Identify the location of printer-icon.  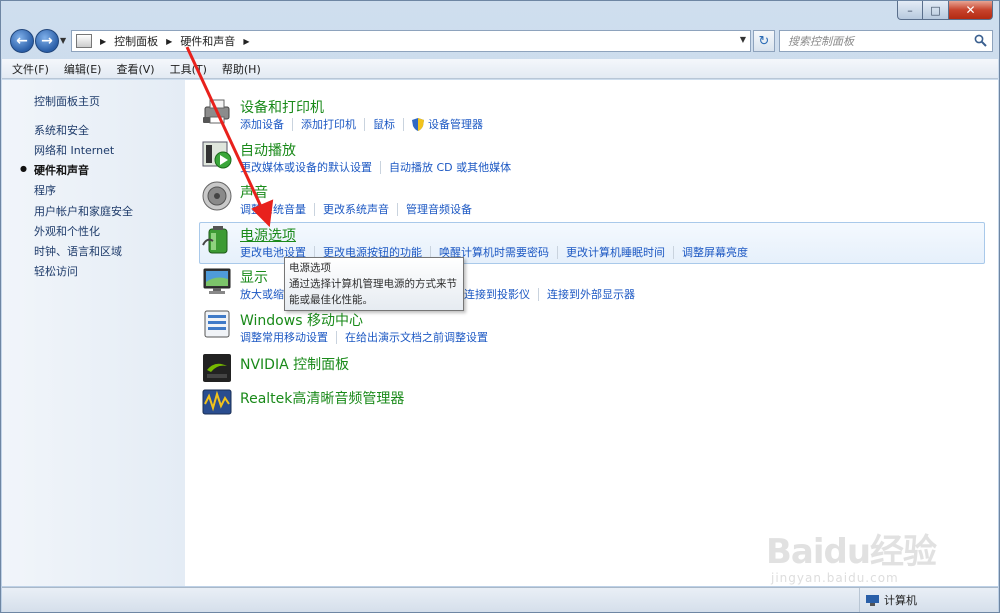
(217, 111).